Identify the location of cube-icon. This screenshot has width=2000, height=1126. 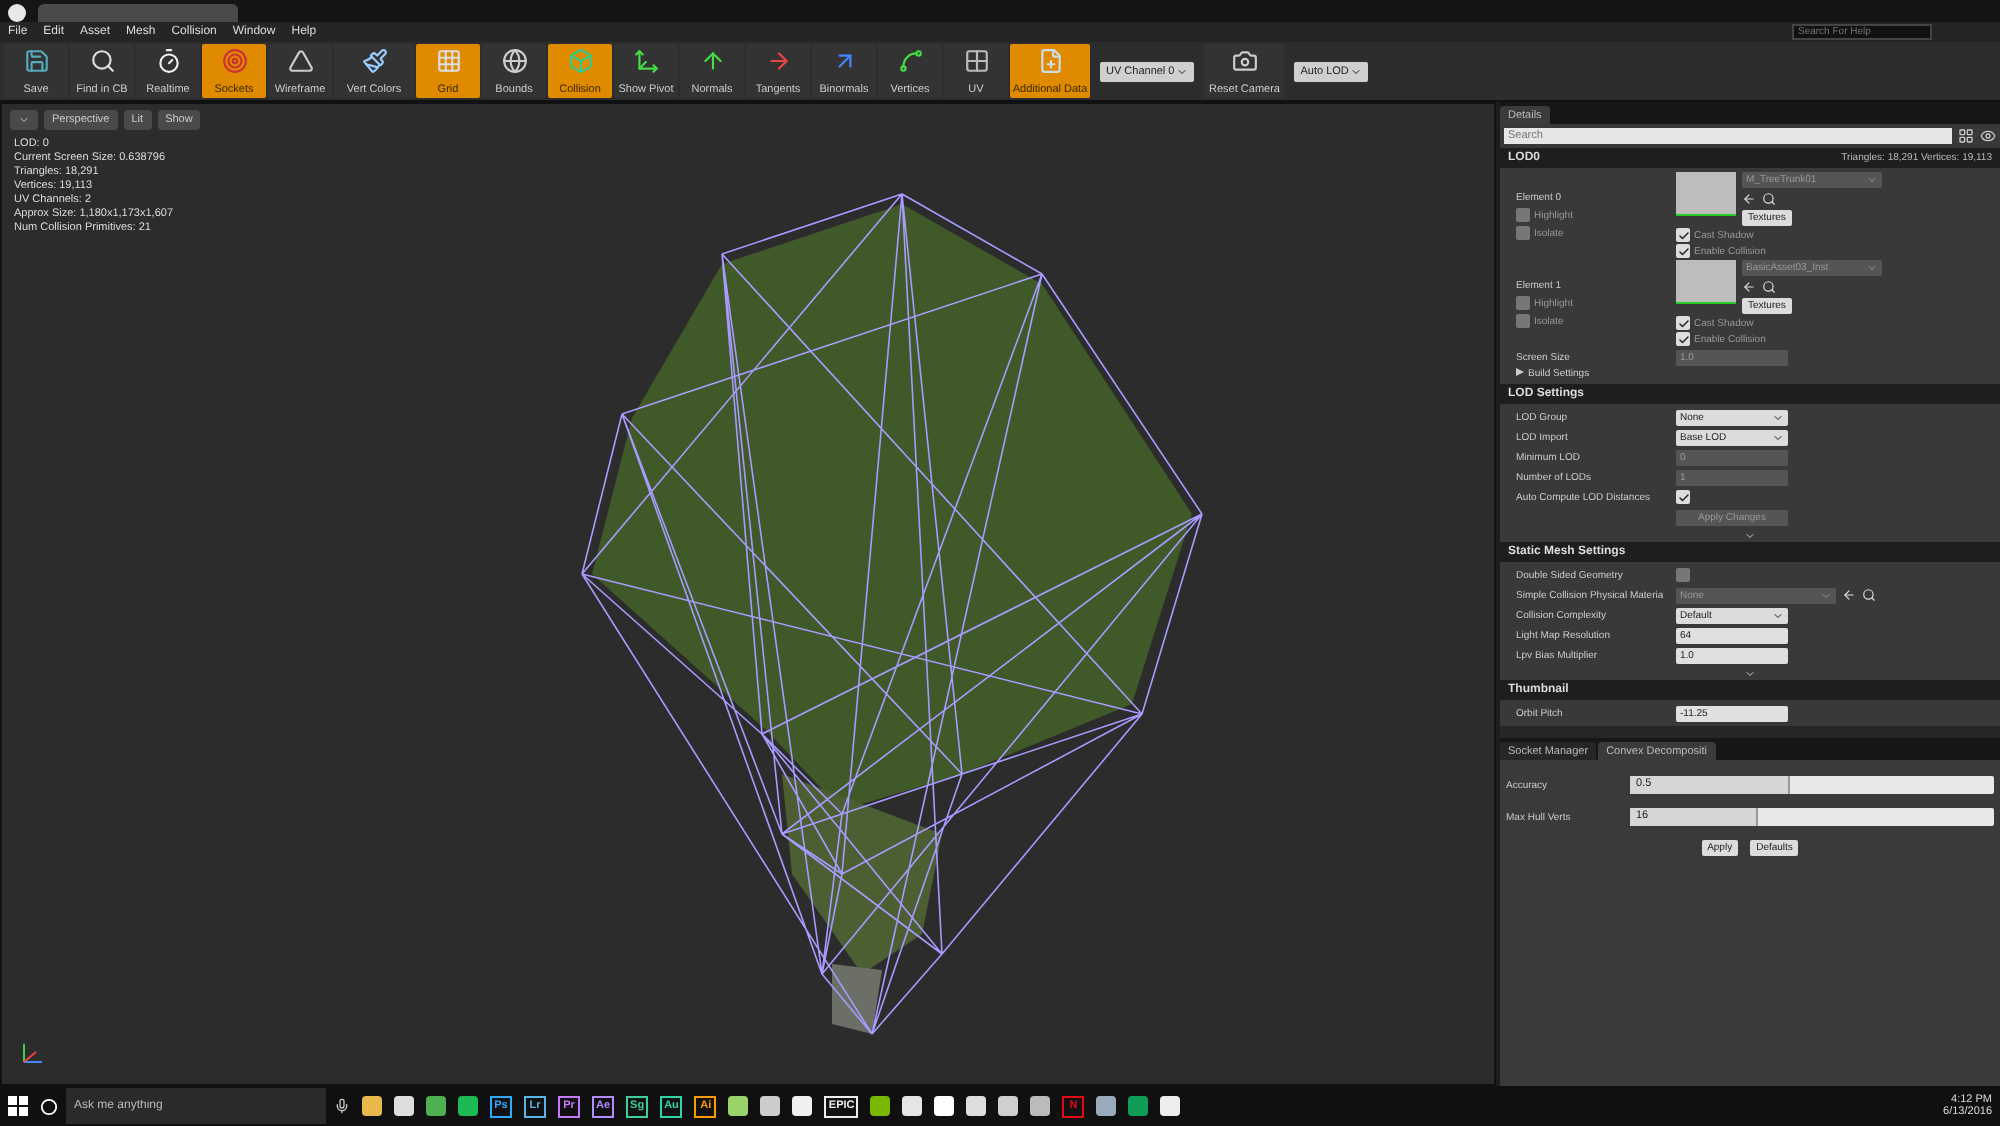
(580, 61).